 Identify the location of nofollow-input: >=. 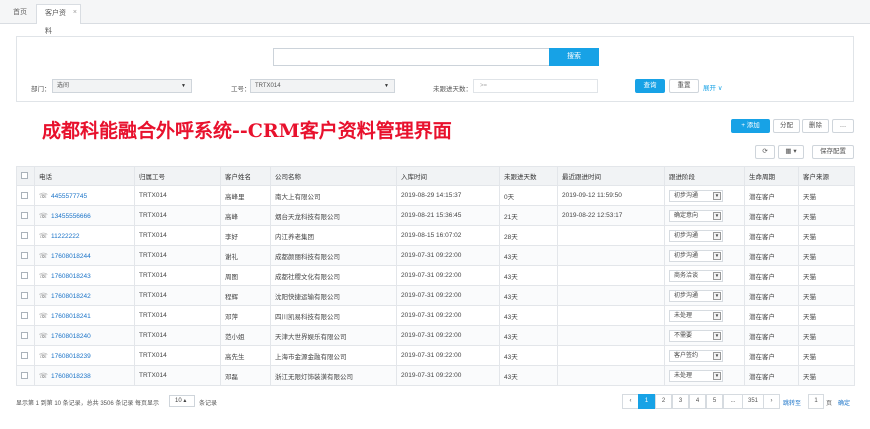
(535, 86).